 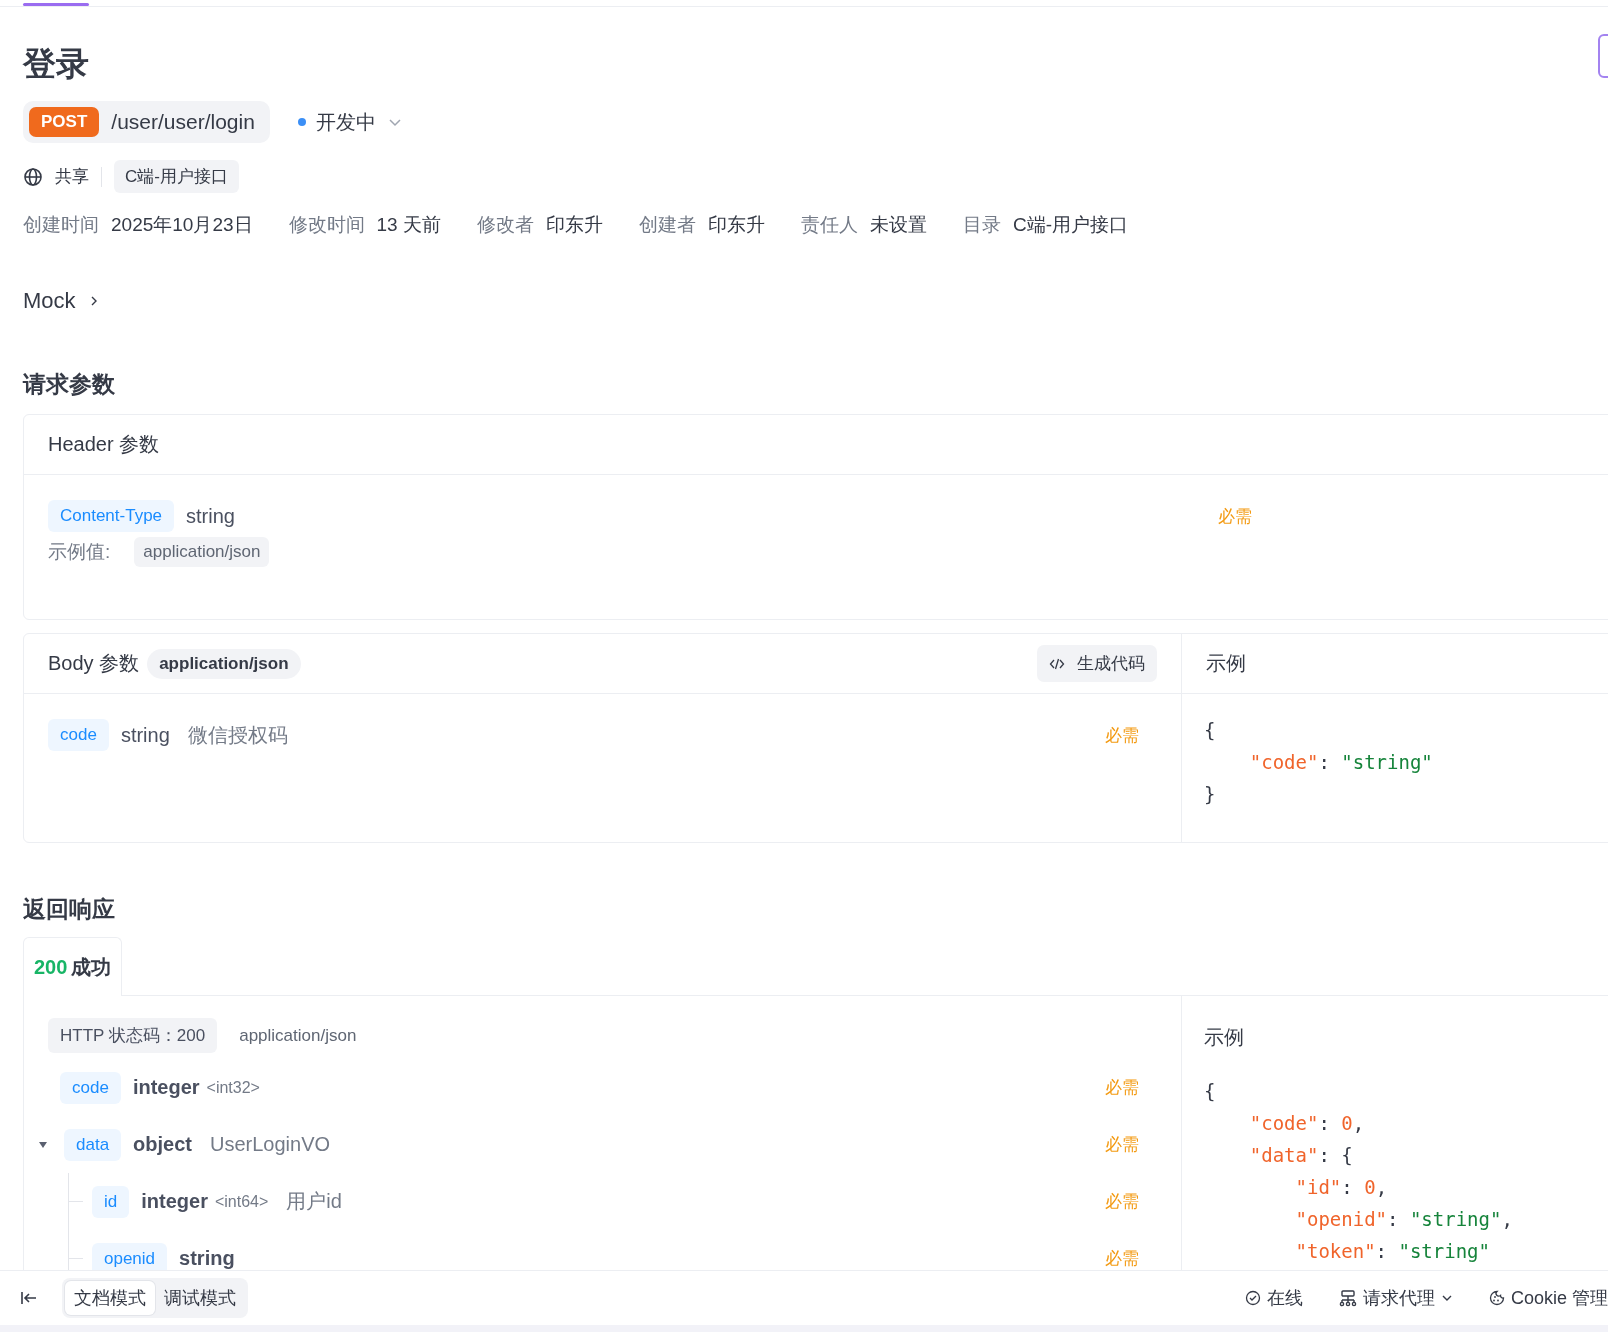 I want to click on cookie-button: Cookie 管理, so click(x=1548, y=1298).